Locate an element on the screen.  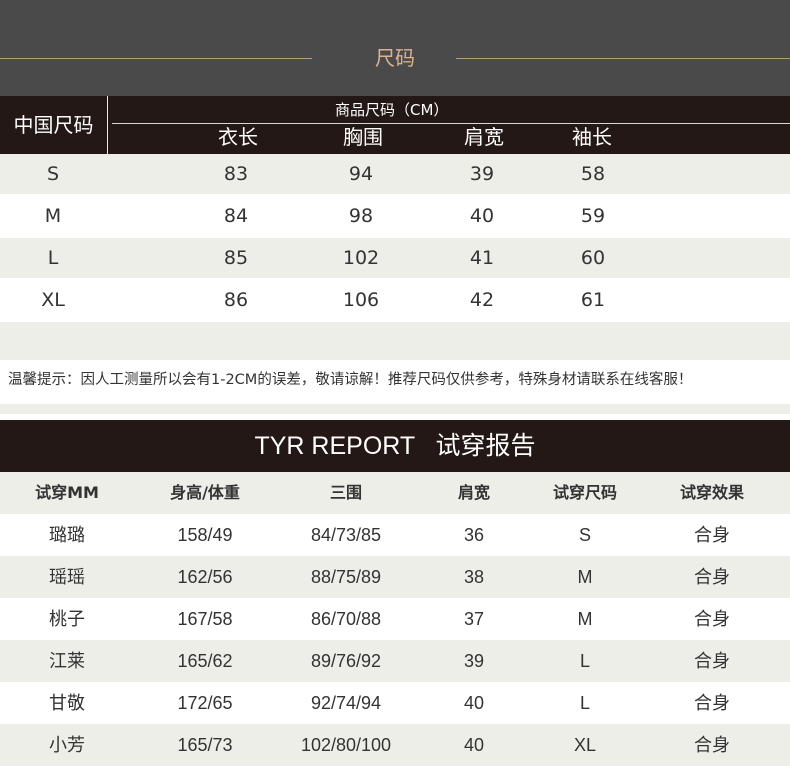
report-cell: 102/80/100 is located at coordinates (346, 745).